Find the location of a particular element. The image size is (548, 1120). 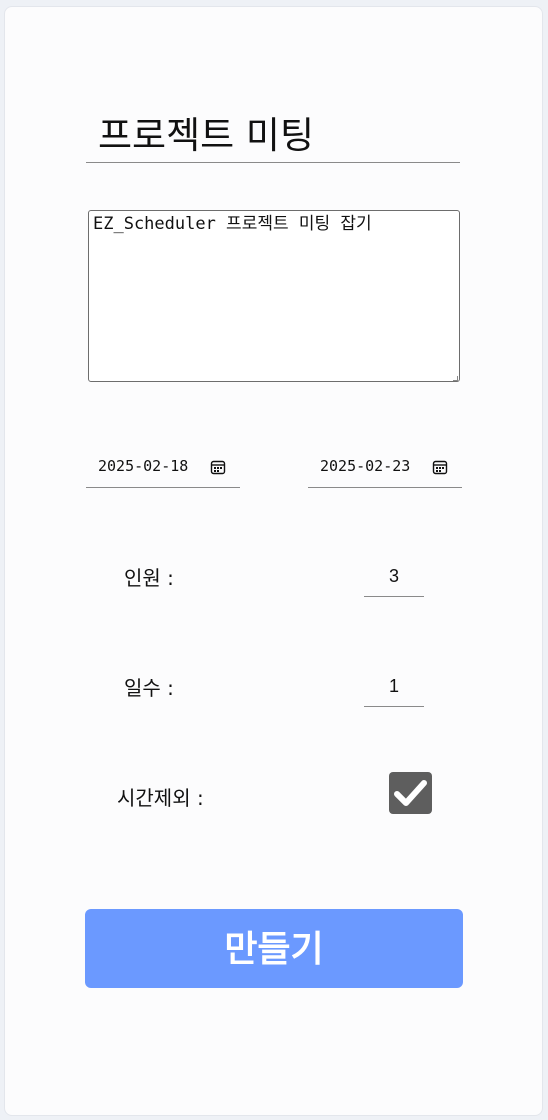

end-date-field: 2025-02-23 is located at coordinates (385, 468).